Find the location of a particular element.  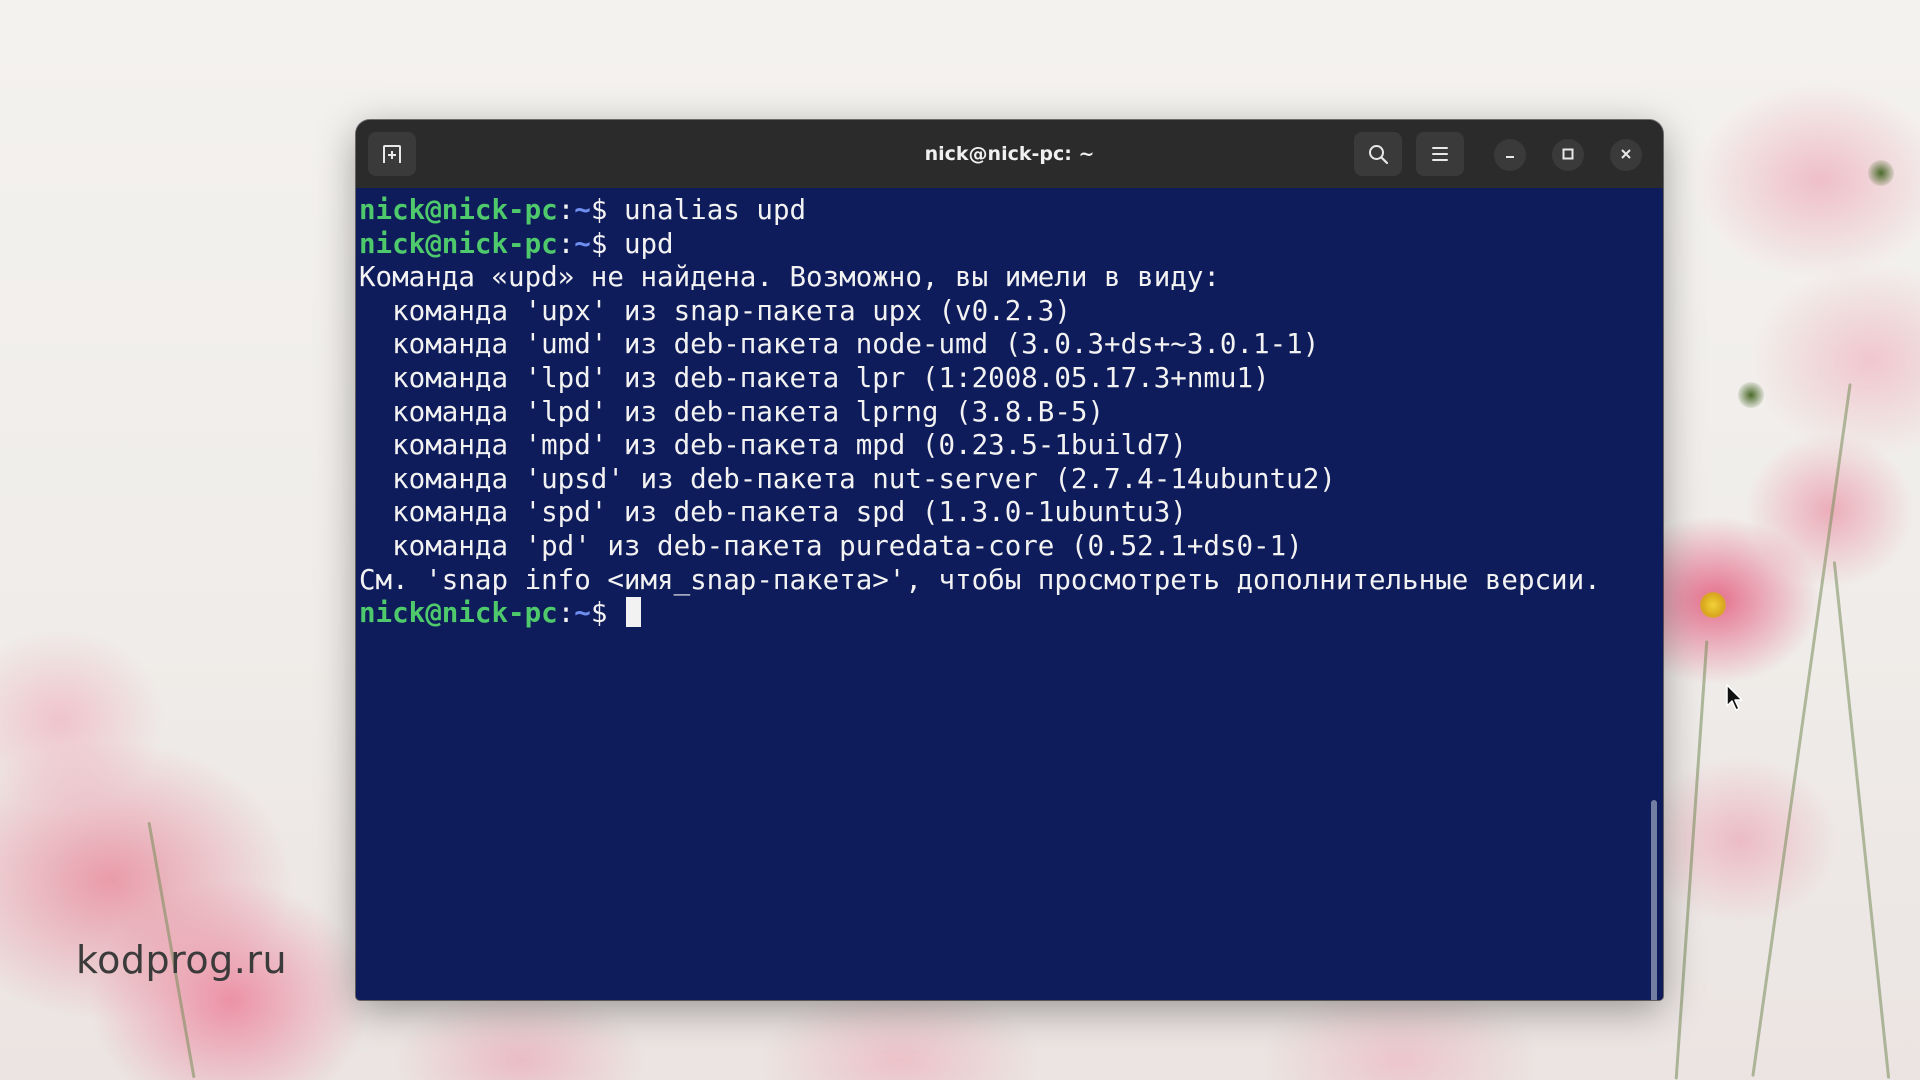

maximize-button is located at coordinates (1568, 155).